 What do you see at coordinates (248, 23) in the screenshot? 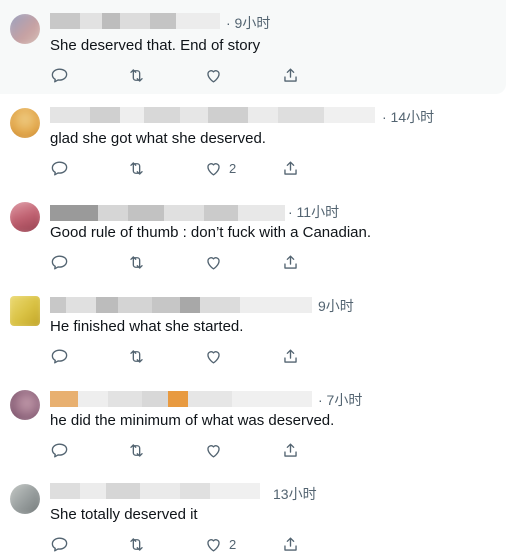
I see `timestamp: · 9小时` at bounding box center [248, 23].